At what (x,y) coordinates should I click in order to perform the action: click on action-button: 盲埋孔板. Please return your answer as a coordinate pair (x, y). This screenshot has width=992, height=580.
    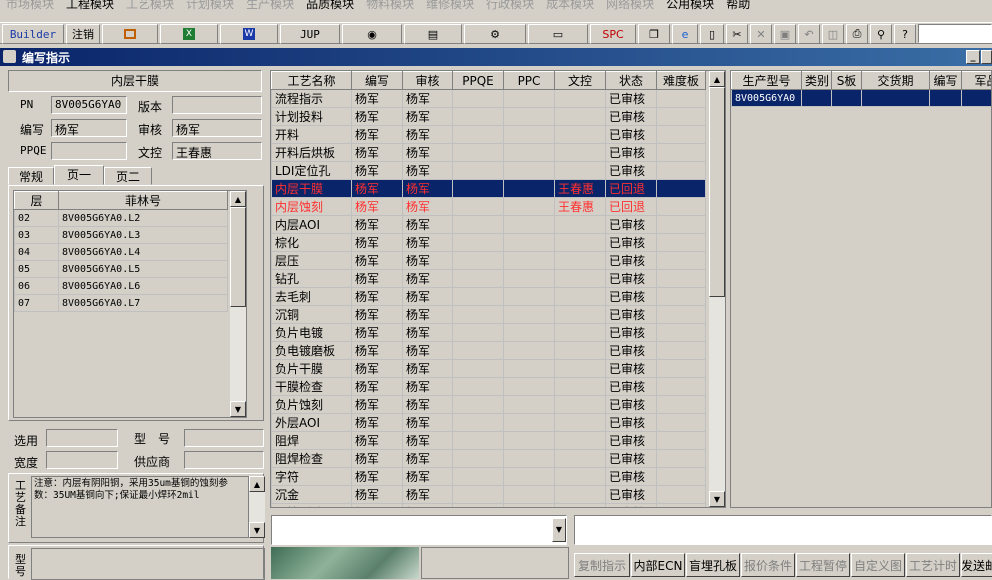
    Looking at the image, I should click on (713, 565).